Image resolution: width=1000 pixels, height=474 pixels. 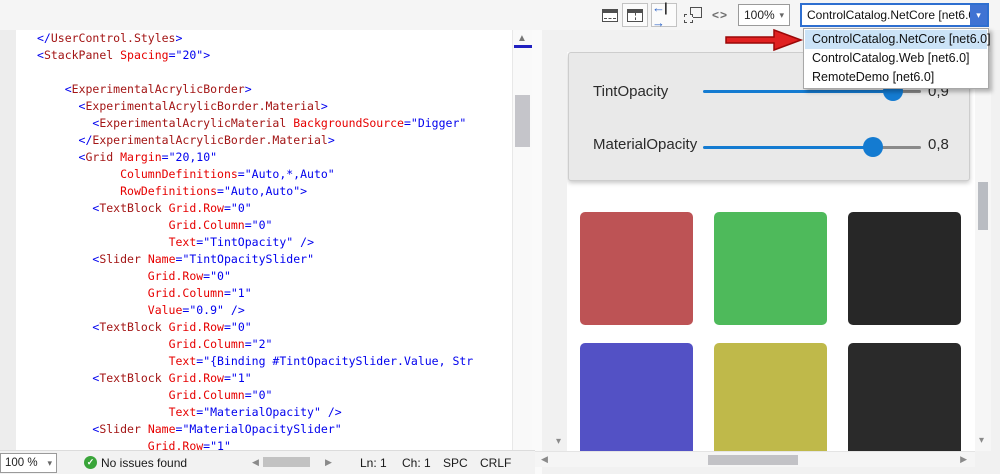 What do you see at coordinates (496, 463) in the screenshot?
I see `status-line-ending: CRLF` at bounding box center [496, 463].